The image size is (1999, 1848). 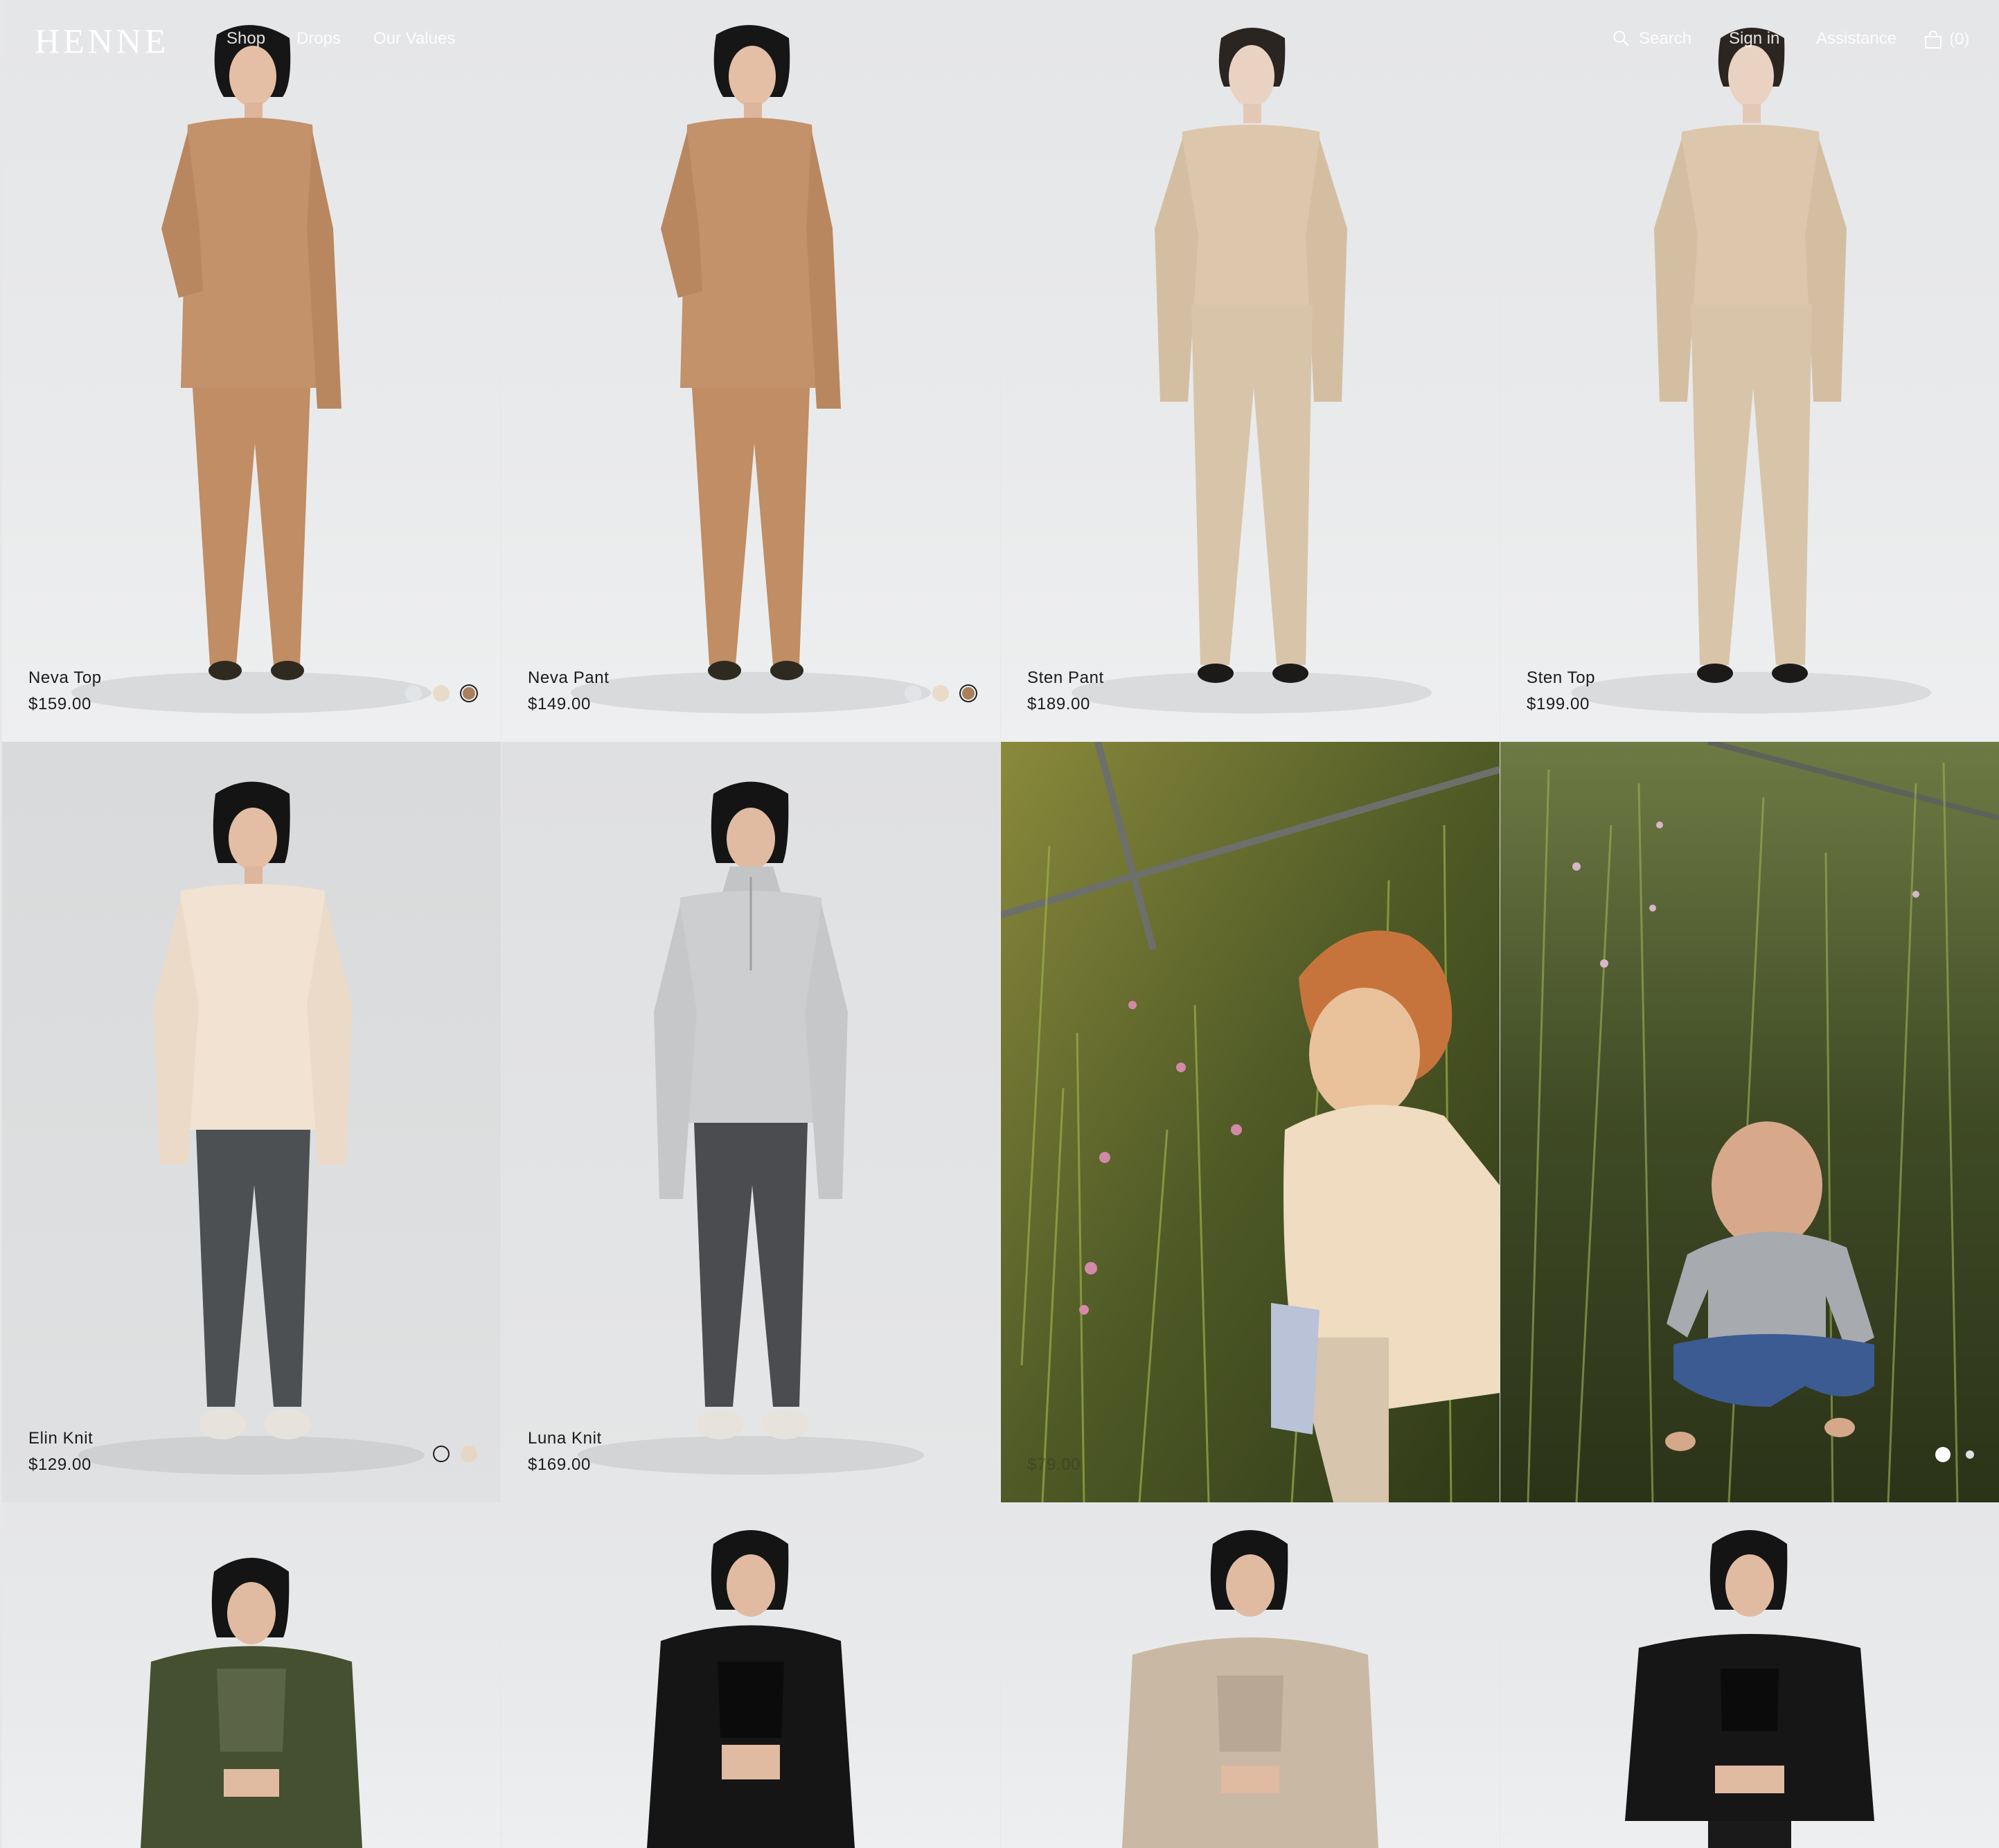 What do you see at coordinates (559, 704) in the screenshot?
I see `product-price: $149.00` at bounding box center [559, 704].